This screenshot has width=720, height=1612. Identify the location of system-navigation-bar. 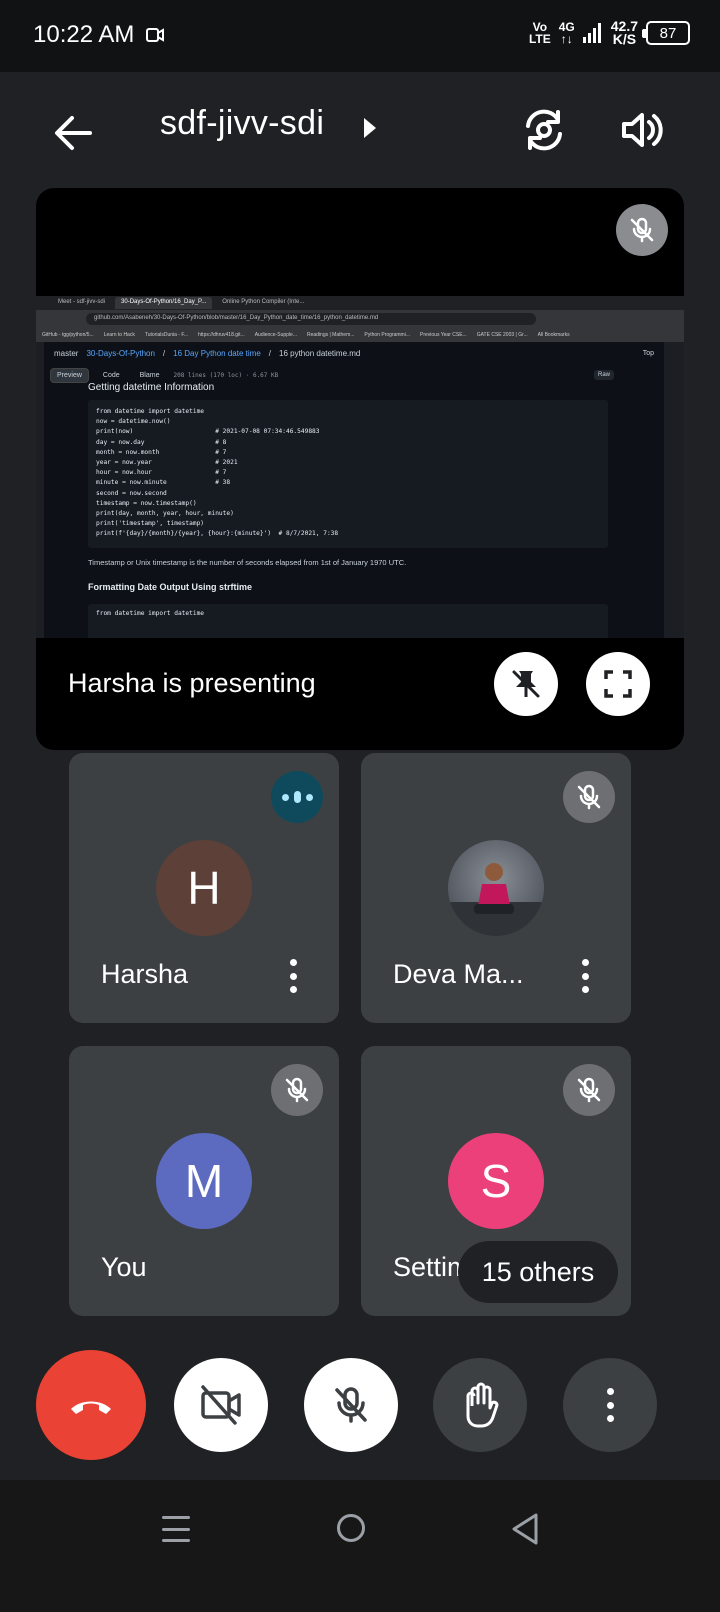
(360, 1546).